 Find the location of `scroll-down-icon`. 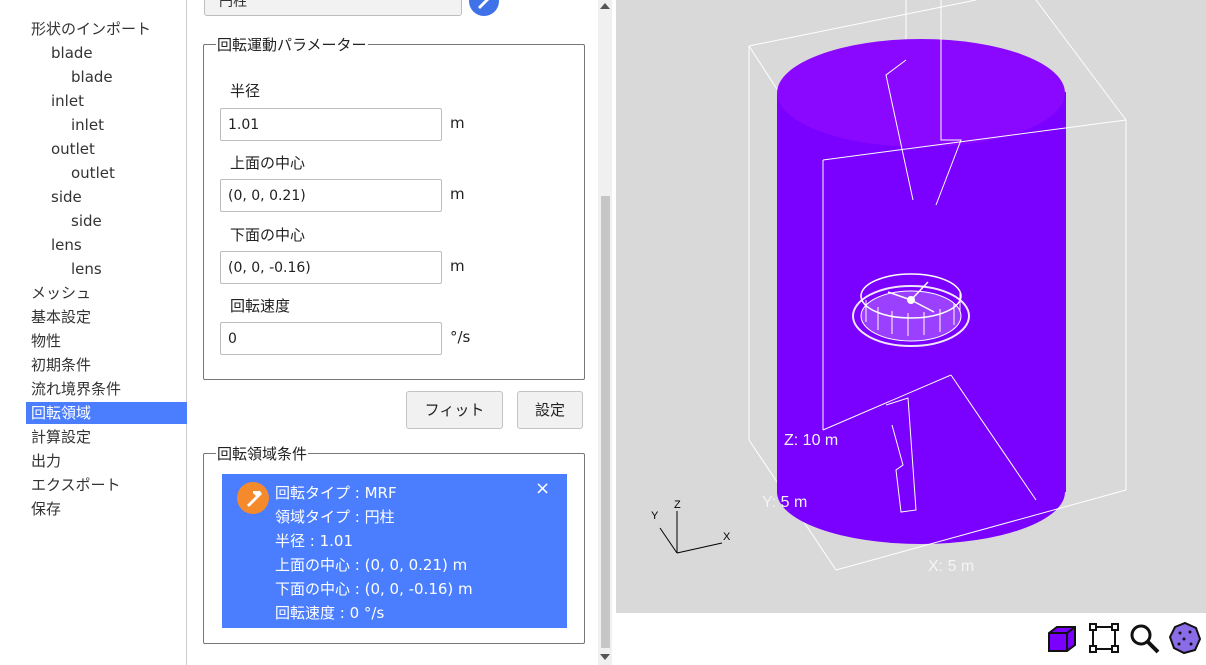

scroll-down-icon is located at coordinates (605, 657).